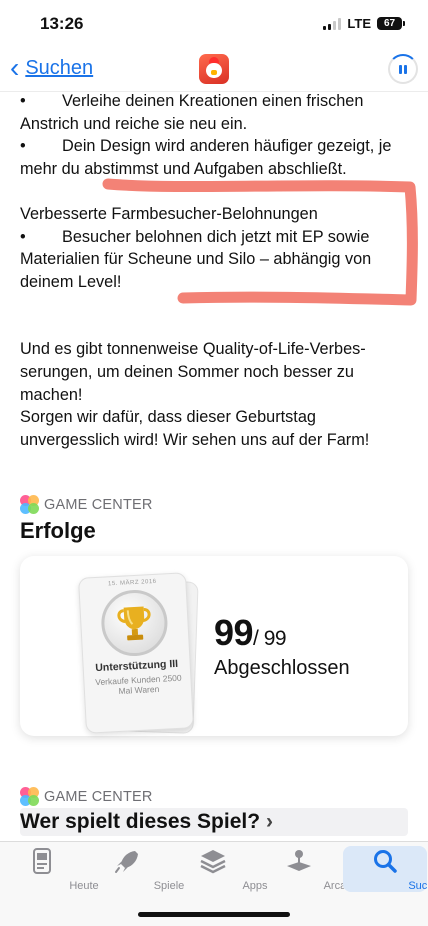 The width and height of the screenshot is (428, 926). What do you see at coordinates (234, 632) in the screenshot?
I see `completed-count: 99` at bounding box center [234, 632].